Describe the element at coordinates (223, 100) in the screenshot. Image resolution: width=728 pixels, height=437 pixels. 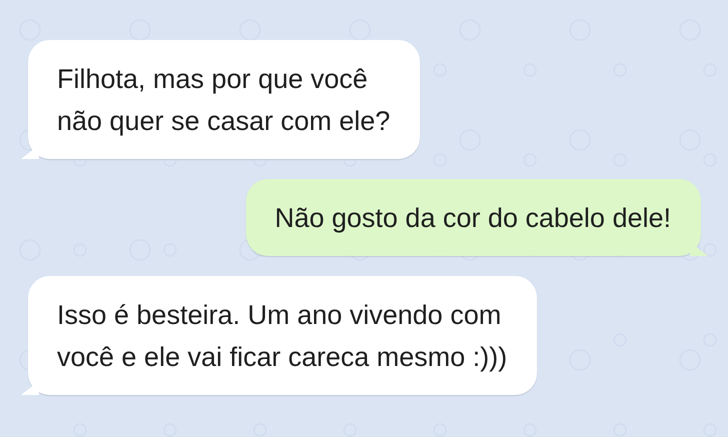
I see `message-text: Filhota, mas por que você não quer se casar com ele?` at that location.